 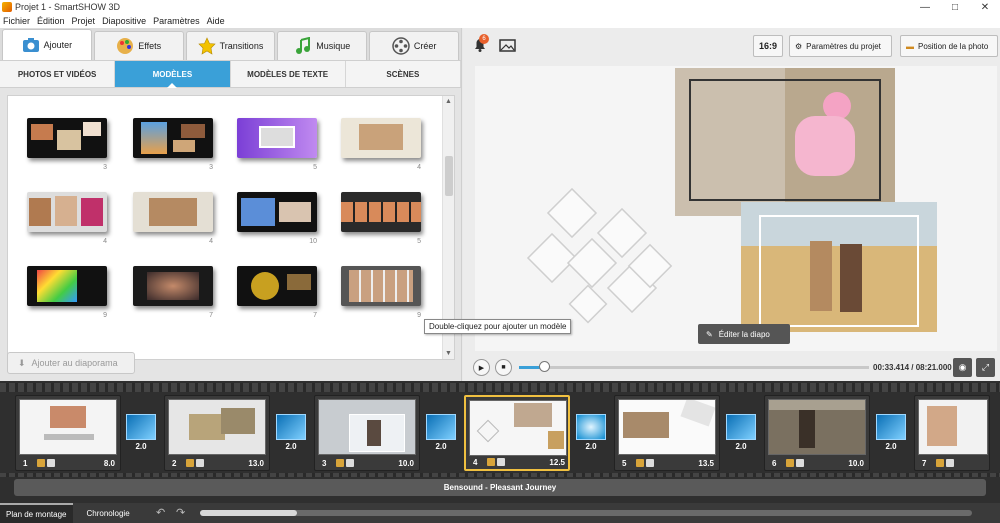 What do you see at coordinates (216, 21) in the screenshot?
I see `menu-aide: Aide` at bounding box center [216, 21].